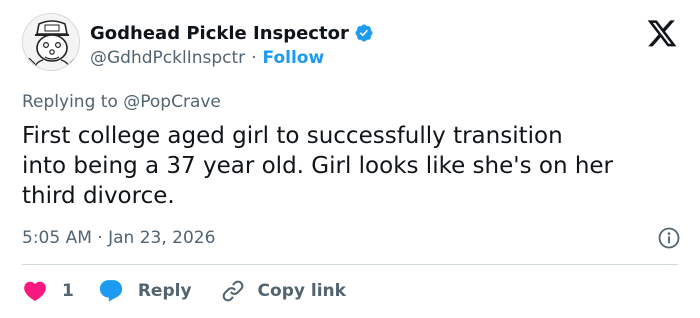  Describe the element at coordinates (364, 33) in the screenshot. I see `verified-badge-icon` at that location.